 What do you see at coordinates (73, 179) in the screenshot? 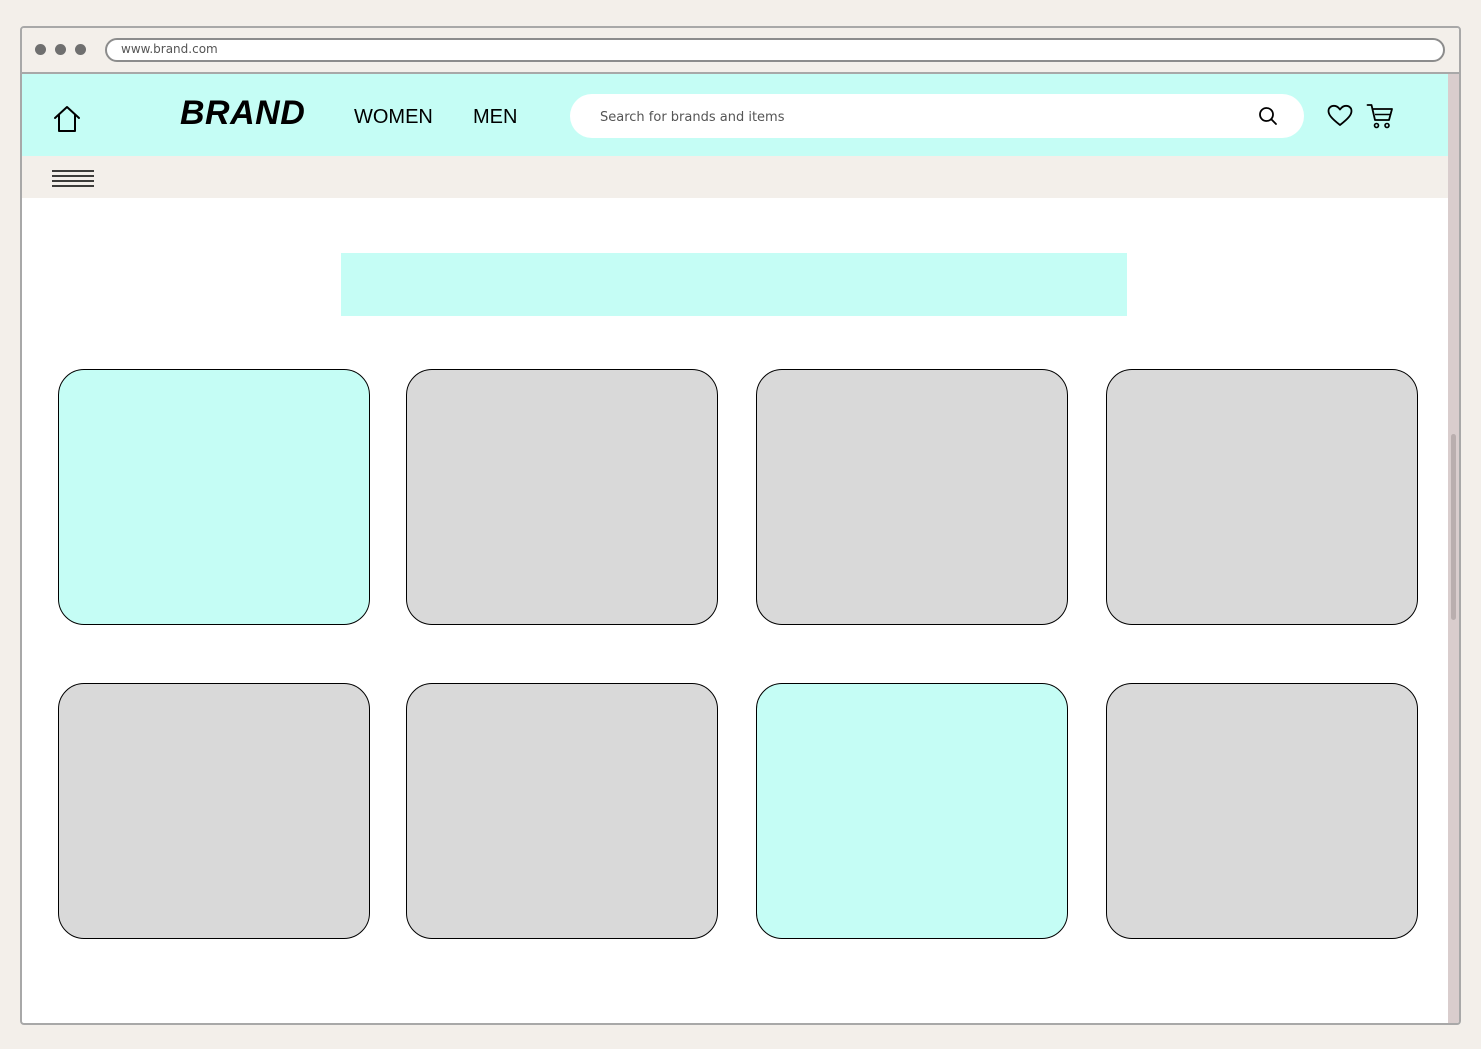
I see `menu-icon` at bounding box center [73, 179].